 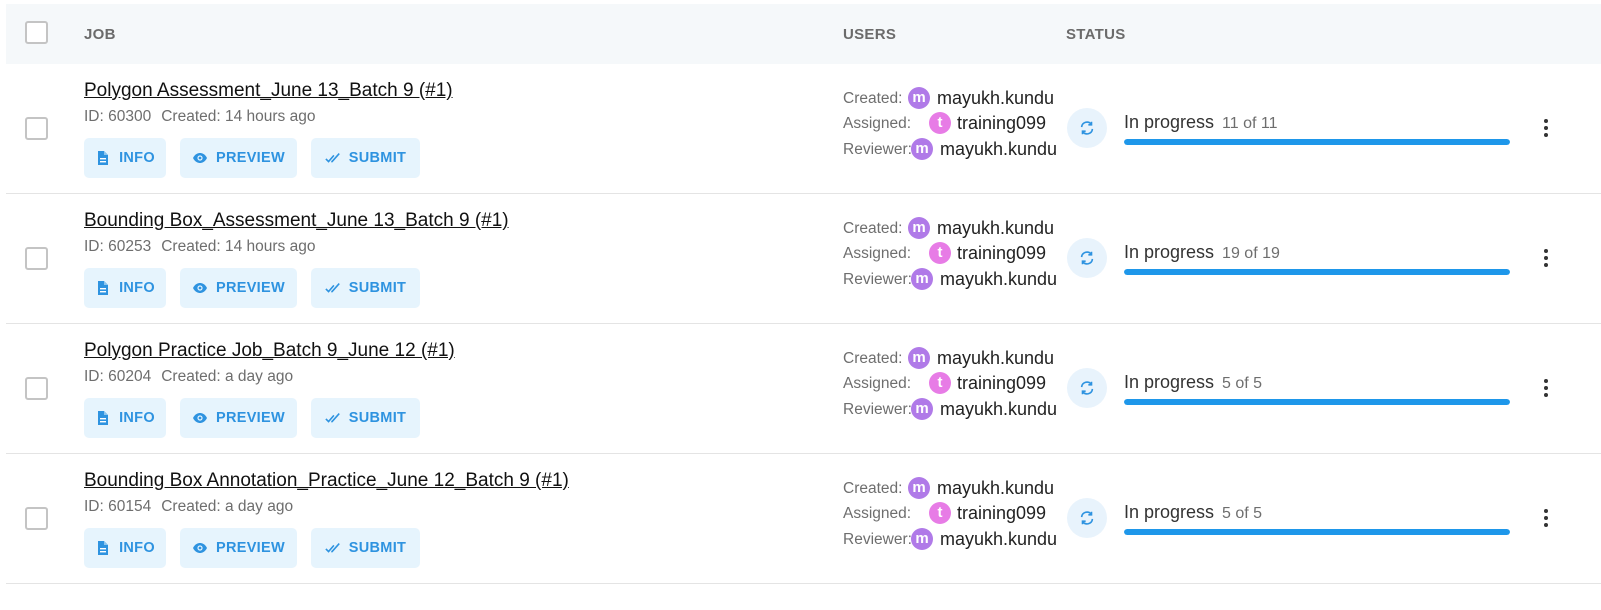 I want to click on job-id: ID: 60300, so click(x=118, y=116).